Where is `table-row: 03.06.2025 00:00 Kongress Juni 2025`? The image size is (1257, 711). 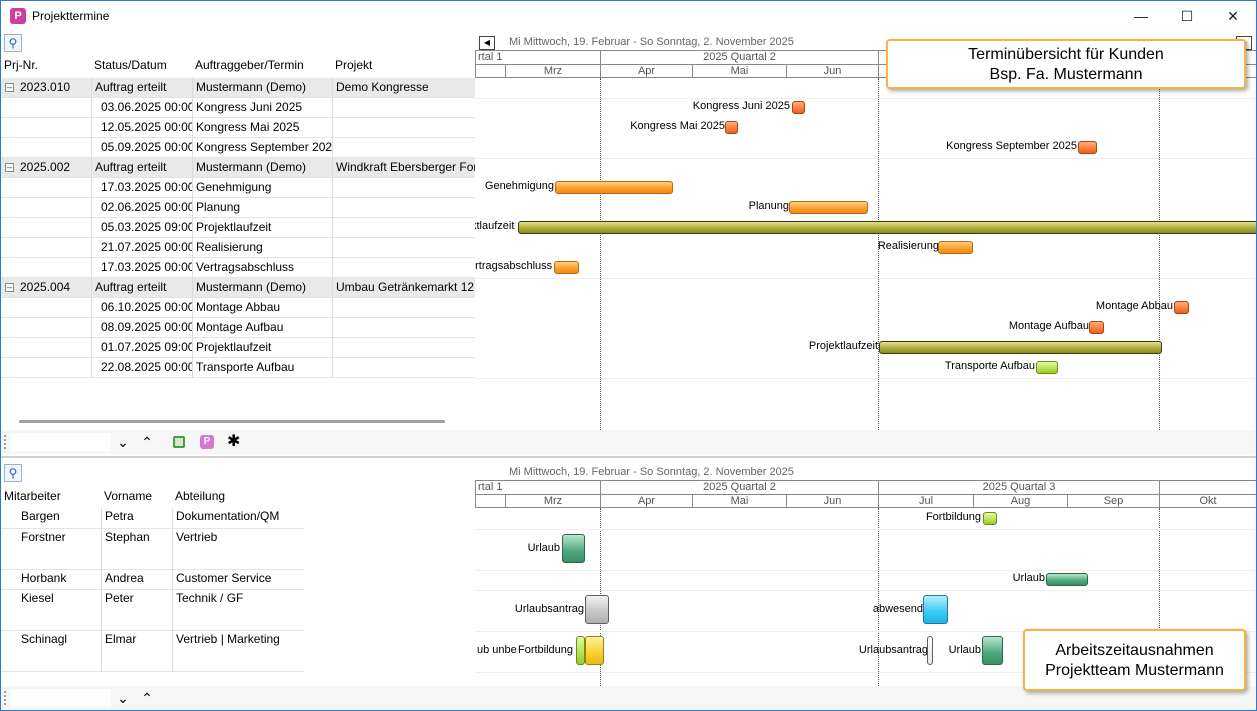
table-row: 03.06.2025 00:00 Kongress Juni 2025 is located at coordinates (238, 108).